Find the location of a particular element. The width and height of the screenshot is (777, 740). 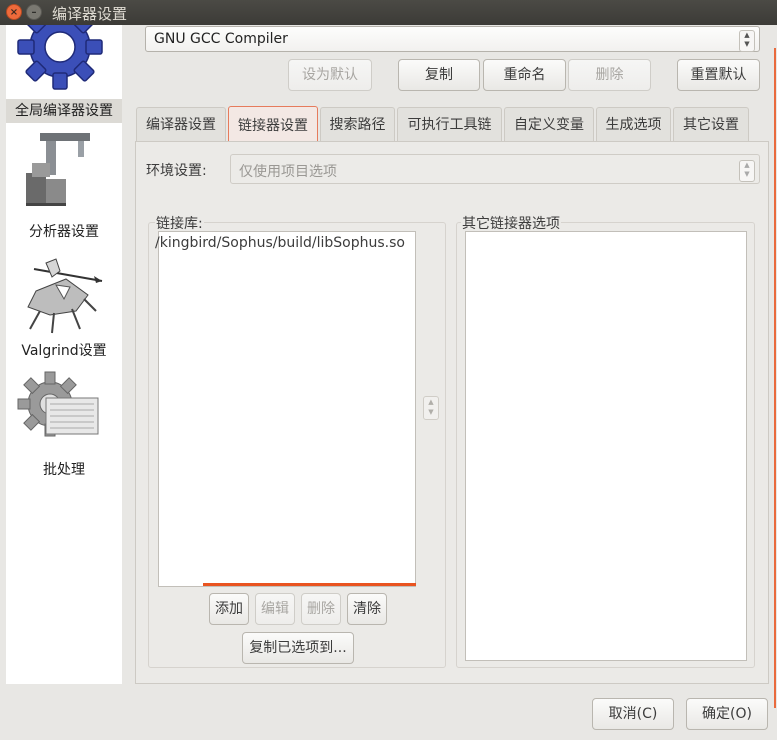

edit-button: 编辑 is located at coordinates (275, 609).